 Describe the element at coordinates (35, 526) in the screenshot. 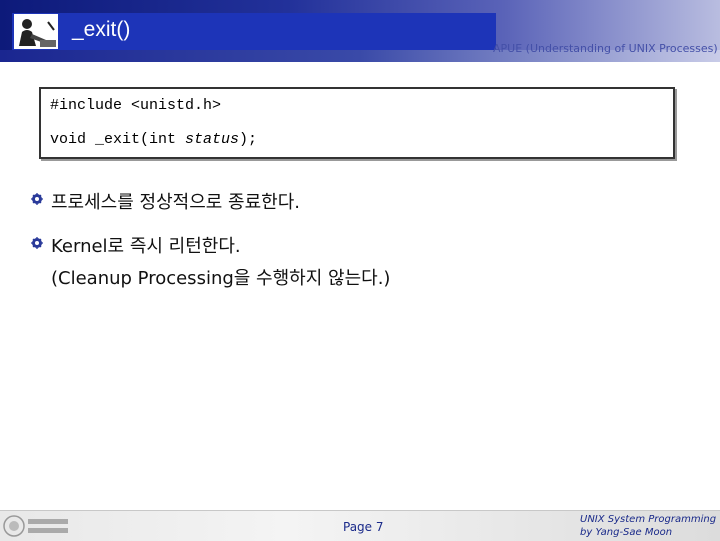

I see `university-logo-icon` at that location.